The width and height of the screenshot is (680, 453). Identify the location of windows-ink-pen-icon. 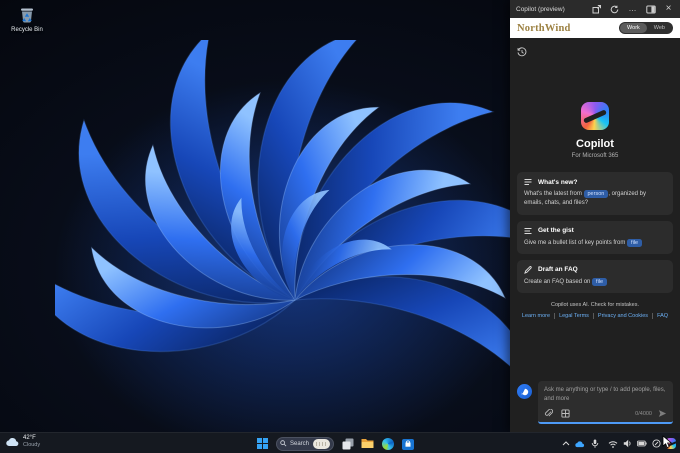
(657, 444).